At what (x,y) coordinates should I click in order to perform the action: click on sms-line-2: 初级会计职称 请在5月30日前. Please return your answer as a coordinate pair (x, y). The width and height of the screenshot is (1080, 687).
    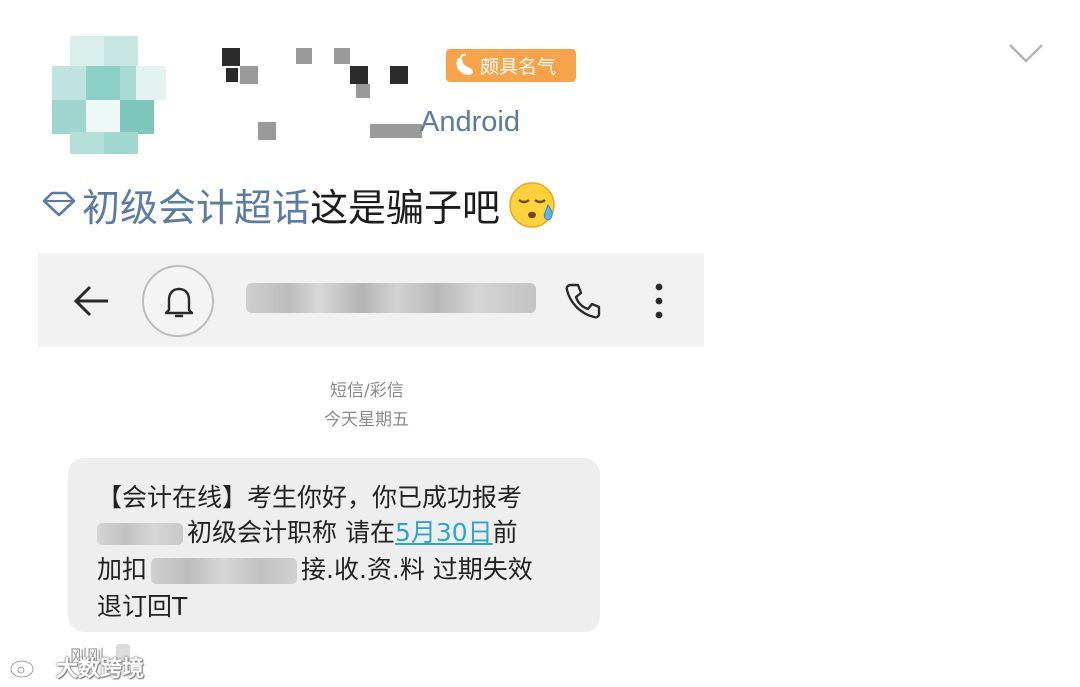
    Looking at the image, I should click on (307, 531).